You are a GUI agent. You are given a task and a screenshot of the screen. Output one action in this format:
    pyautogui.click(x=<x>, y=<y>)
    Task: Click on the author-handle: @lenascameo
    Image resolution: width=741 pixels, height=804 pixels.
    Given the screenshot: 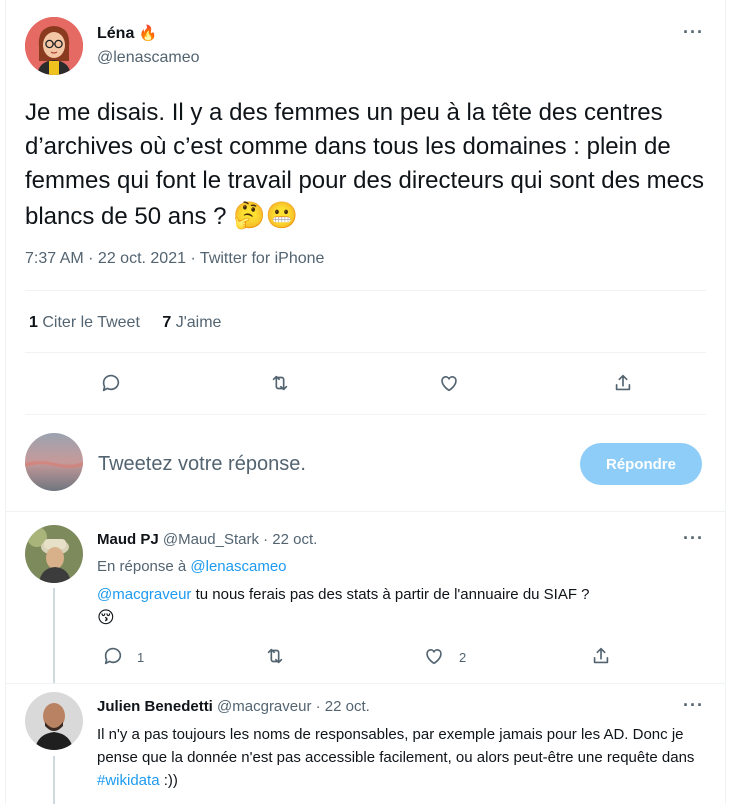 What is the action you would take?
    pyautogui.click(x=148, y=58)
    